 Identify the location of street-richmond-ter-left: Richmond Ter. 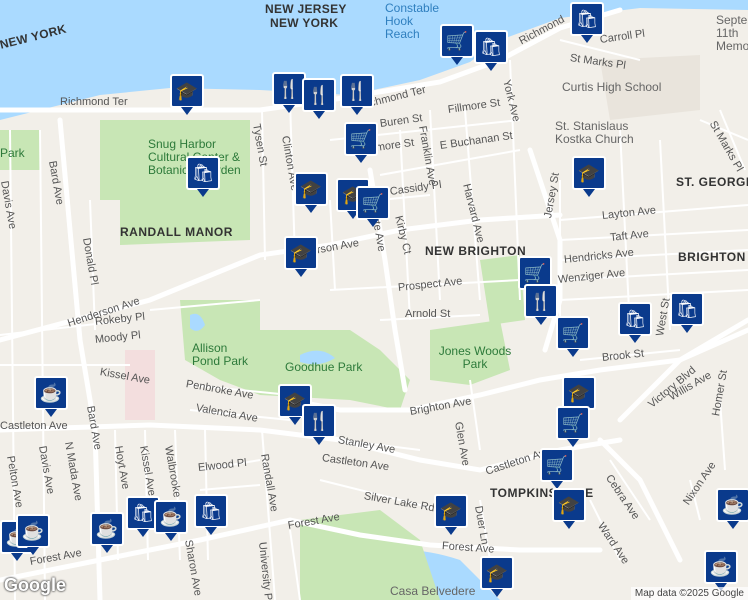
(94, 102).